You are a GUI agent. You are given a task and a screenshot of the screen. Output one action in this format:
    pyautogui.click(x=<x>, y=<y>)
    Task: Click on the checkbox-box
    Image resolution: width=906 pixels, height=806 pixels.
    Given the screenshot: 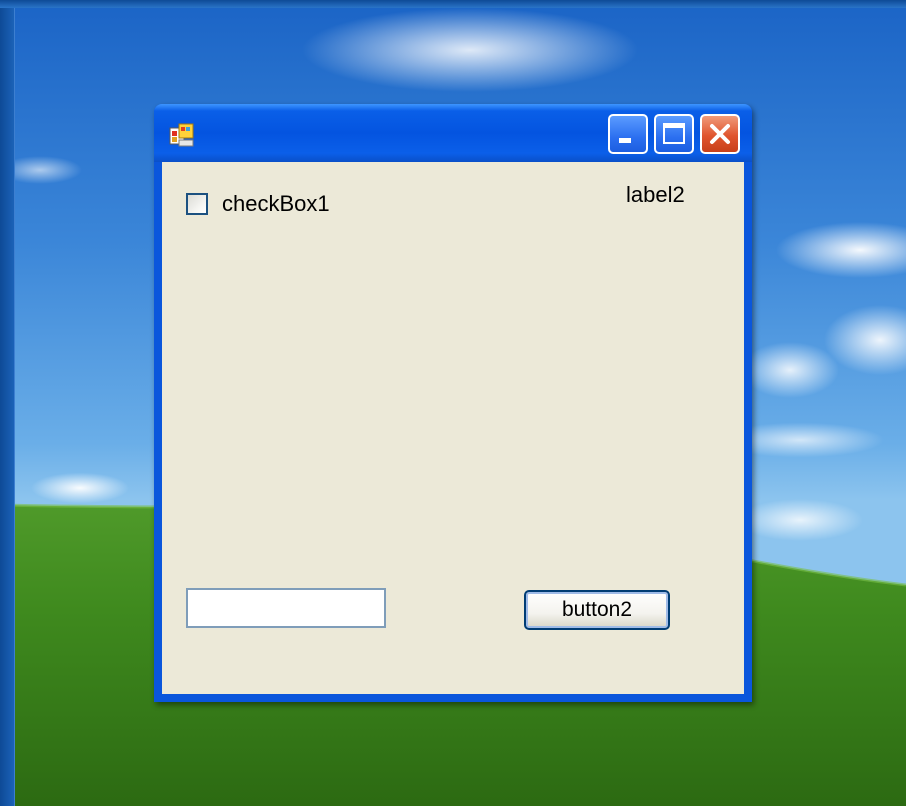 What is the action you would take?
    pyautogui.click(x=197, y=204)
    